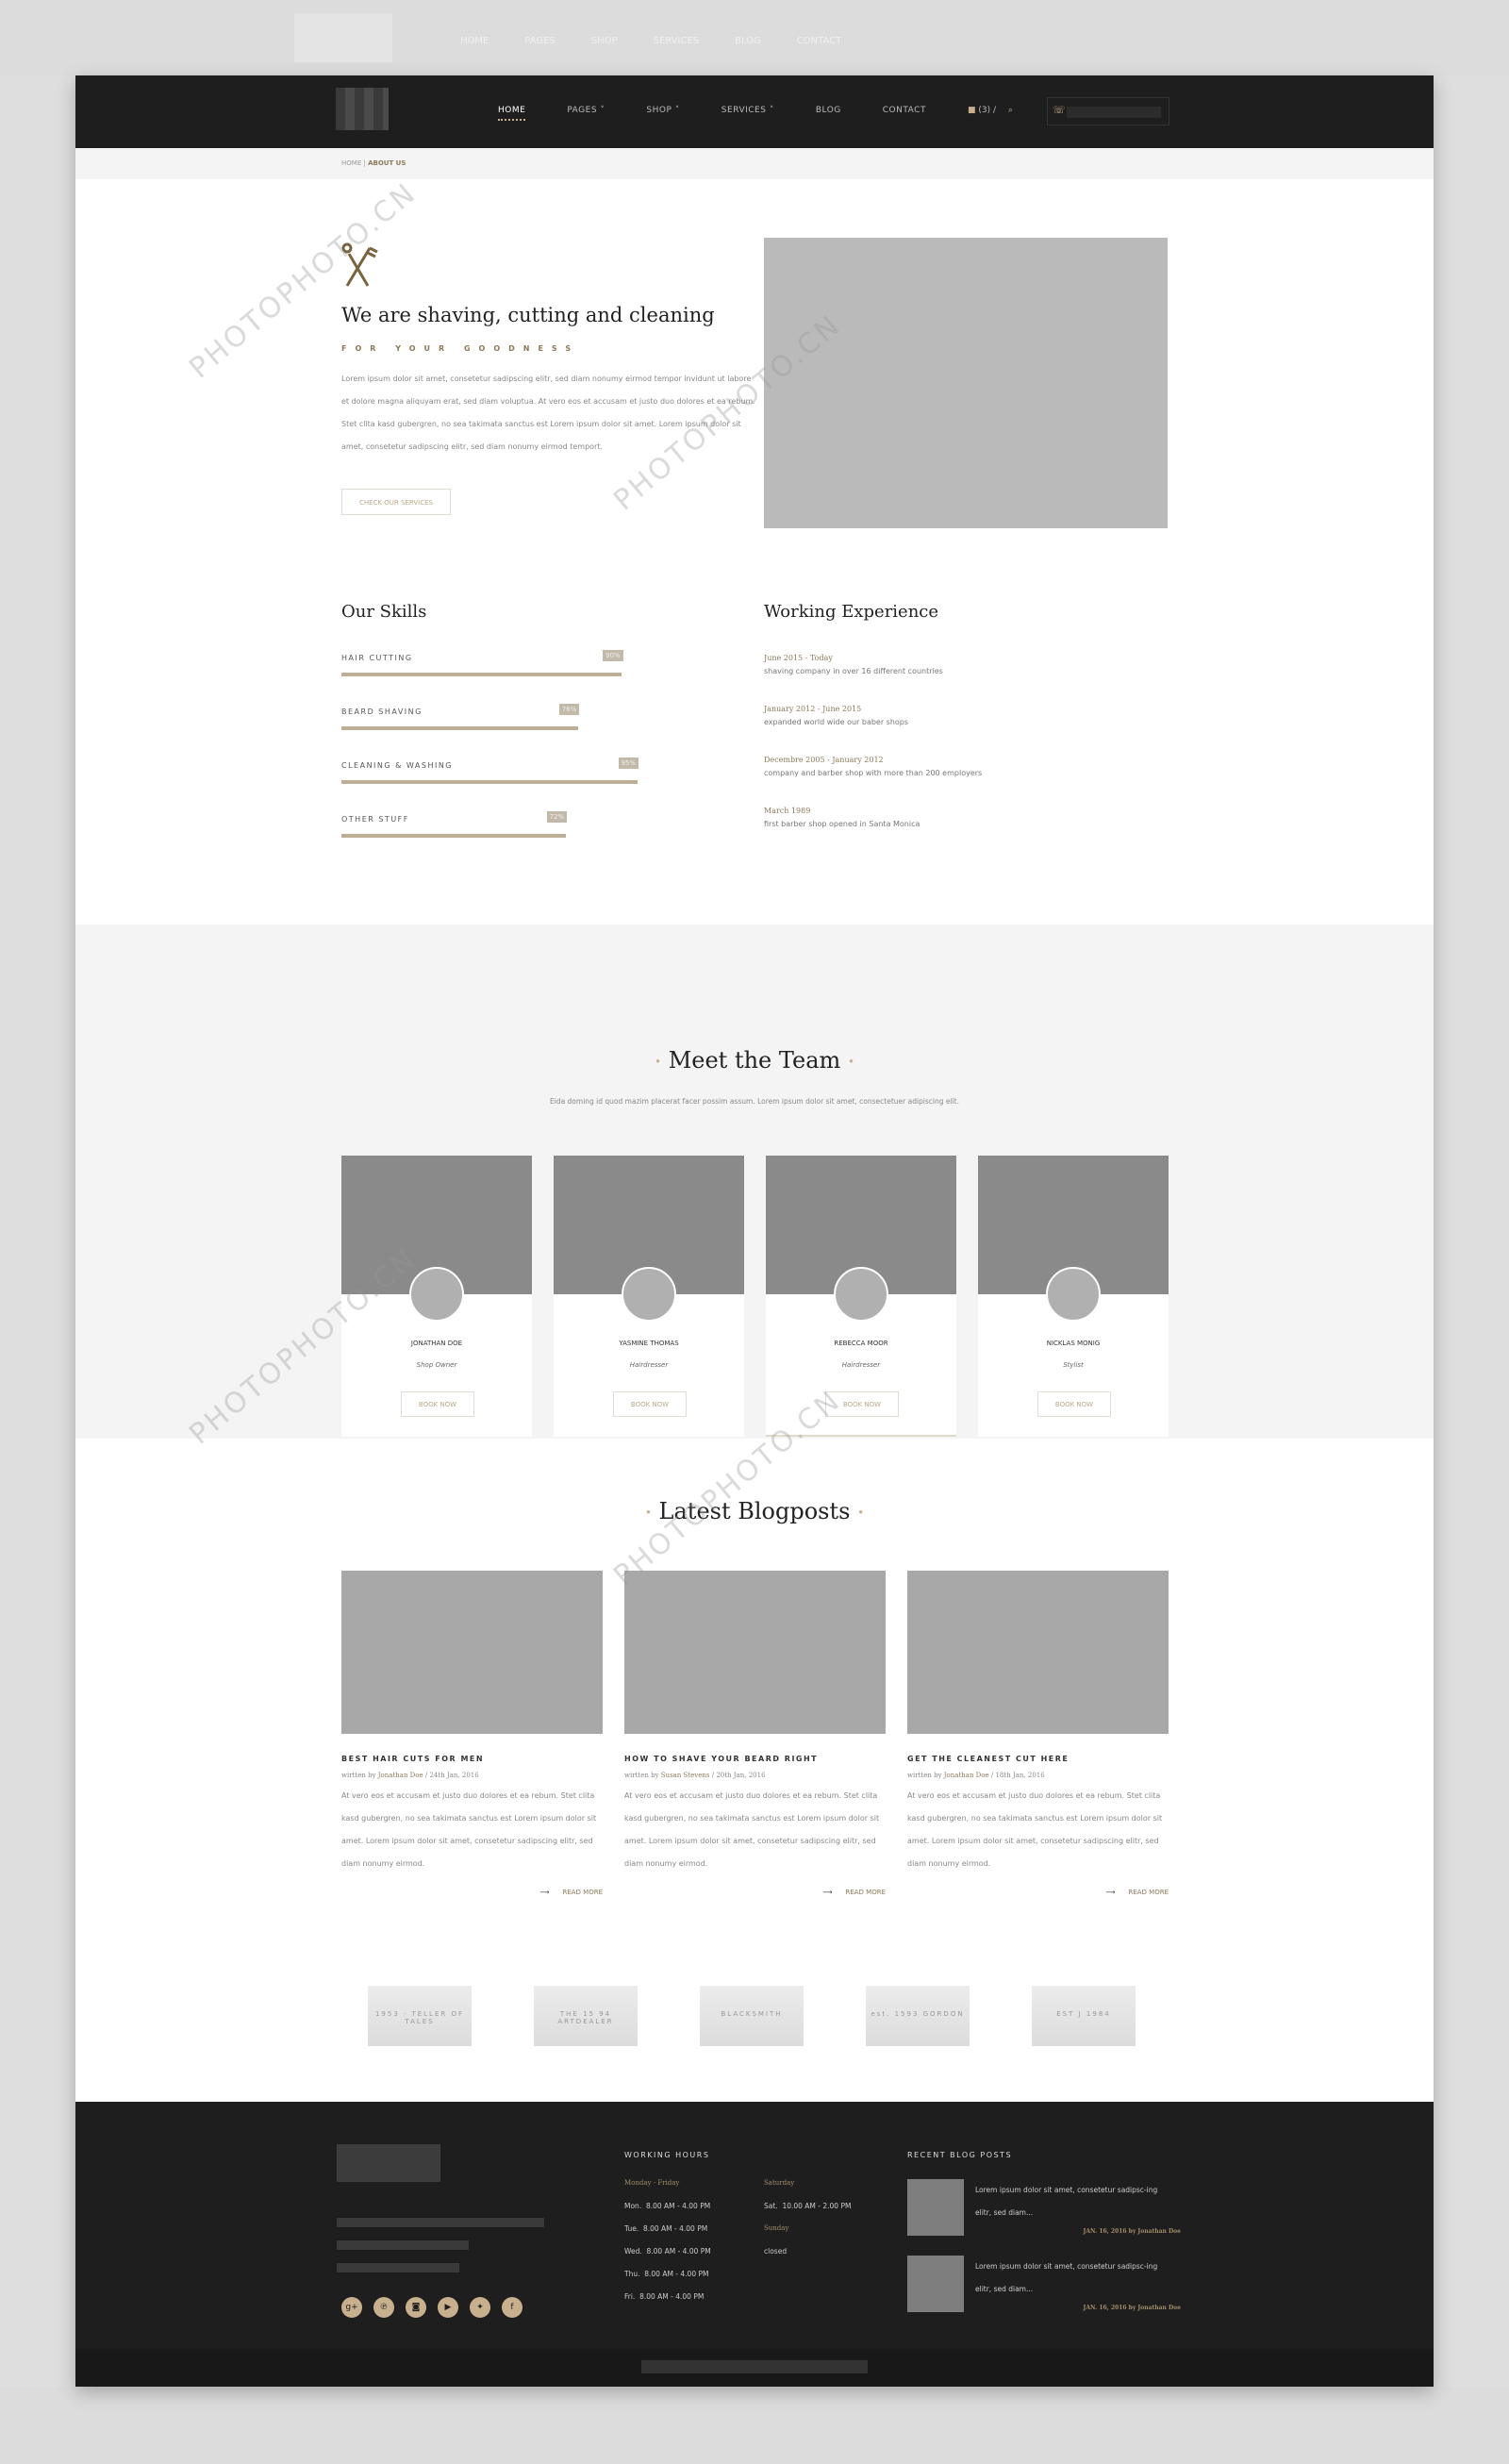 The width and height of the screenshot is (1509, 2464). I want to click on phone-box: ☏, so click(1108, 111).